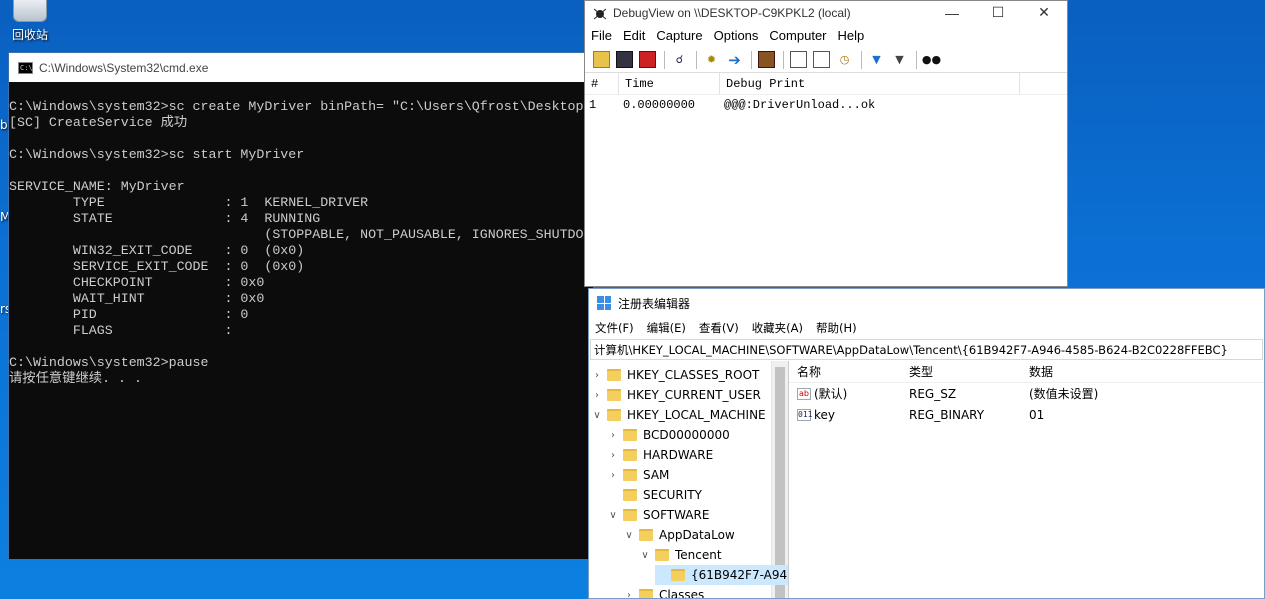 The image size is (1265, 599). What do you see at coordinates (601, 59) in the screenshot?
I see `open-icon` at bounding box center [601, 59].